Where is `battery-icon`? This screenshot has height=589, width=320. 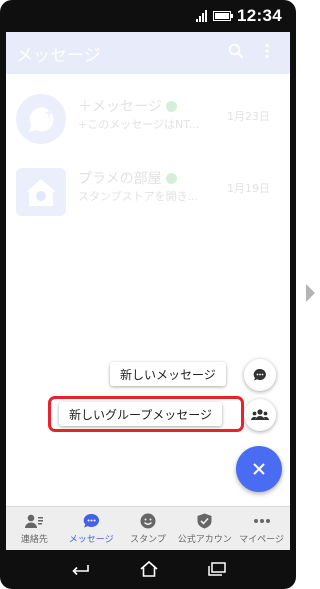
battery-icon is located at coordinates (223, 16).